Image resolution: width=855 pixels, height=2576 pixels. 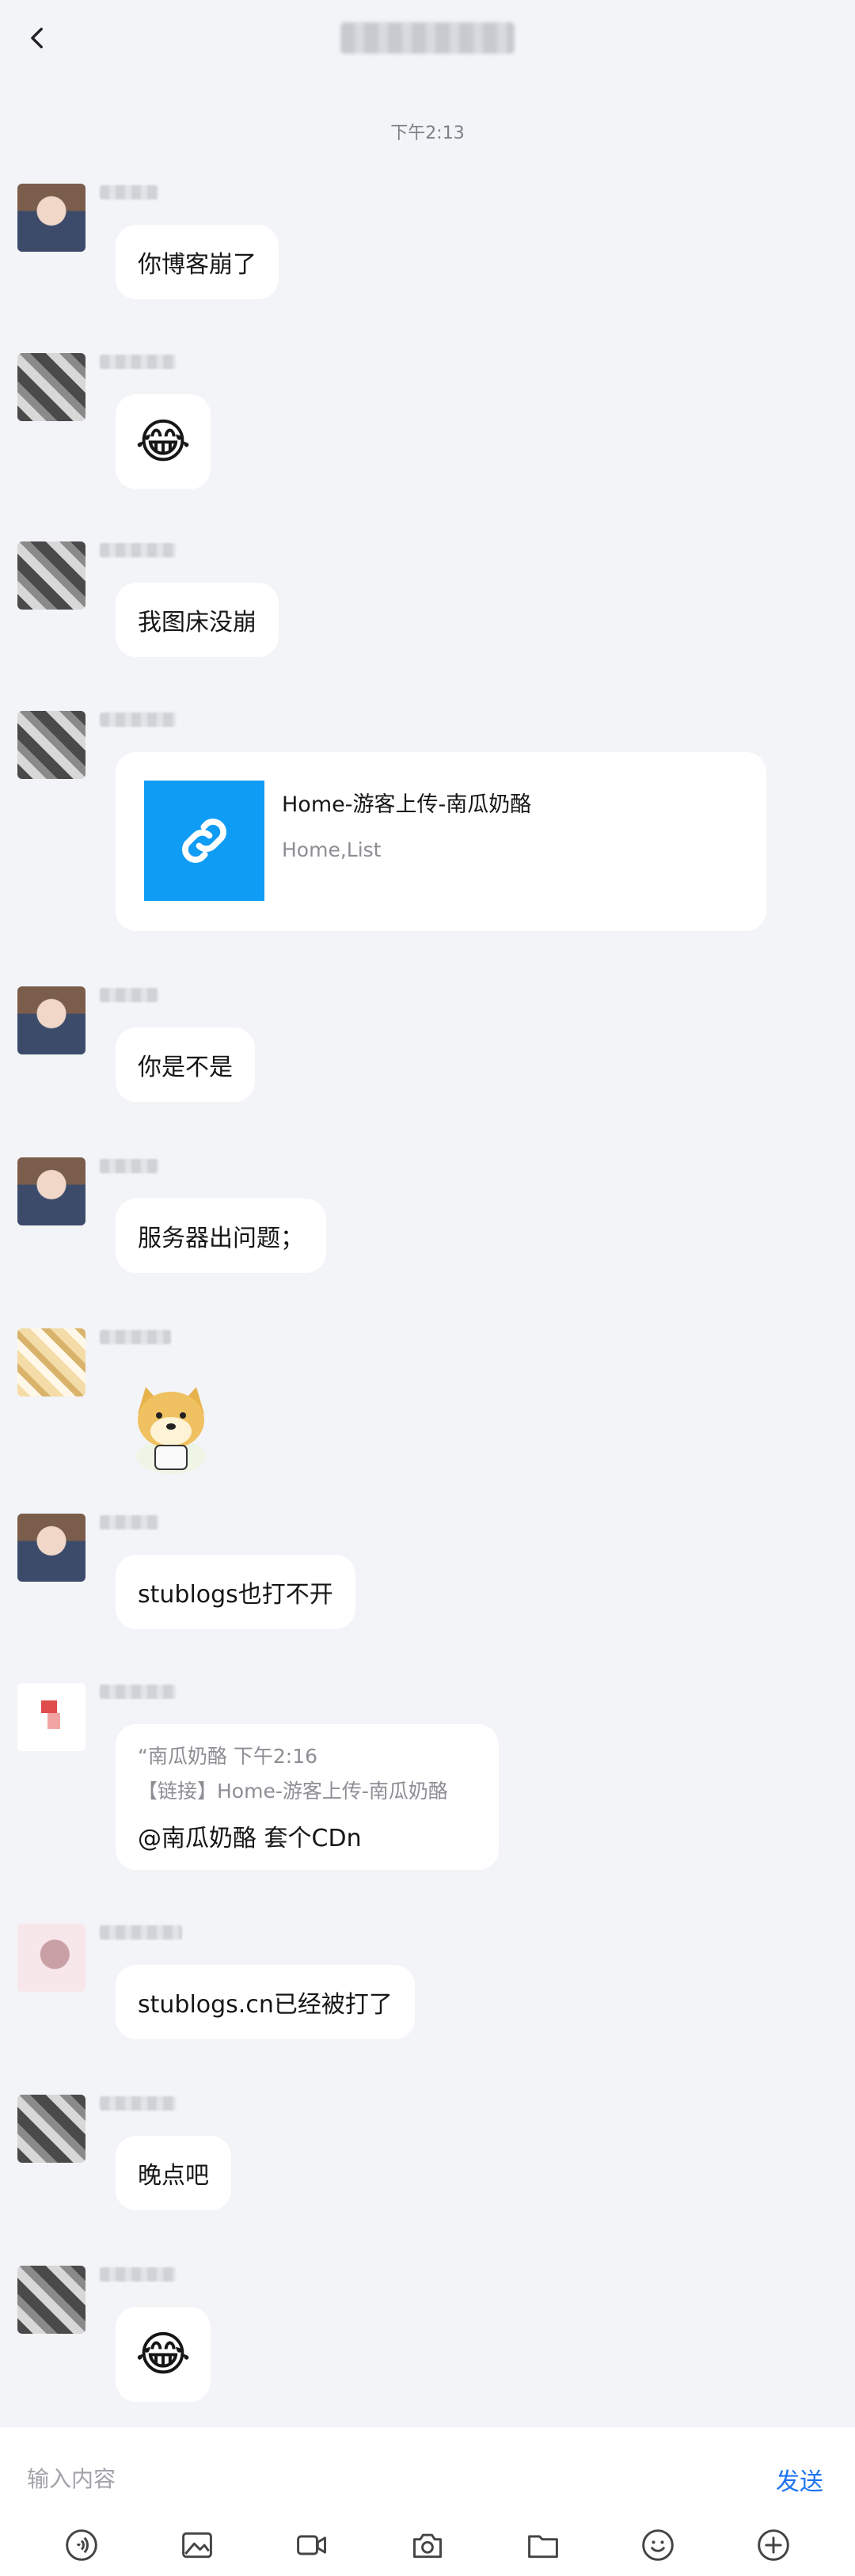 I want to click on message-bubble: 你是不是, so click(x=185, y=1065).